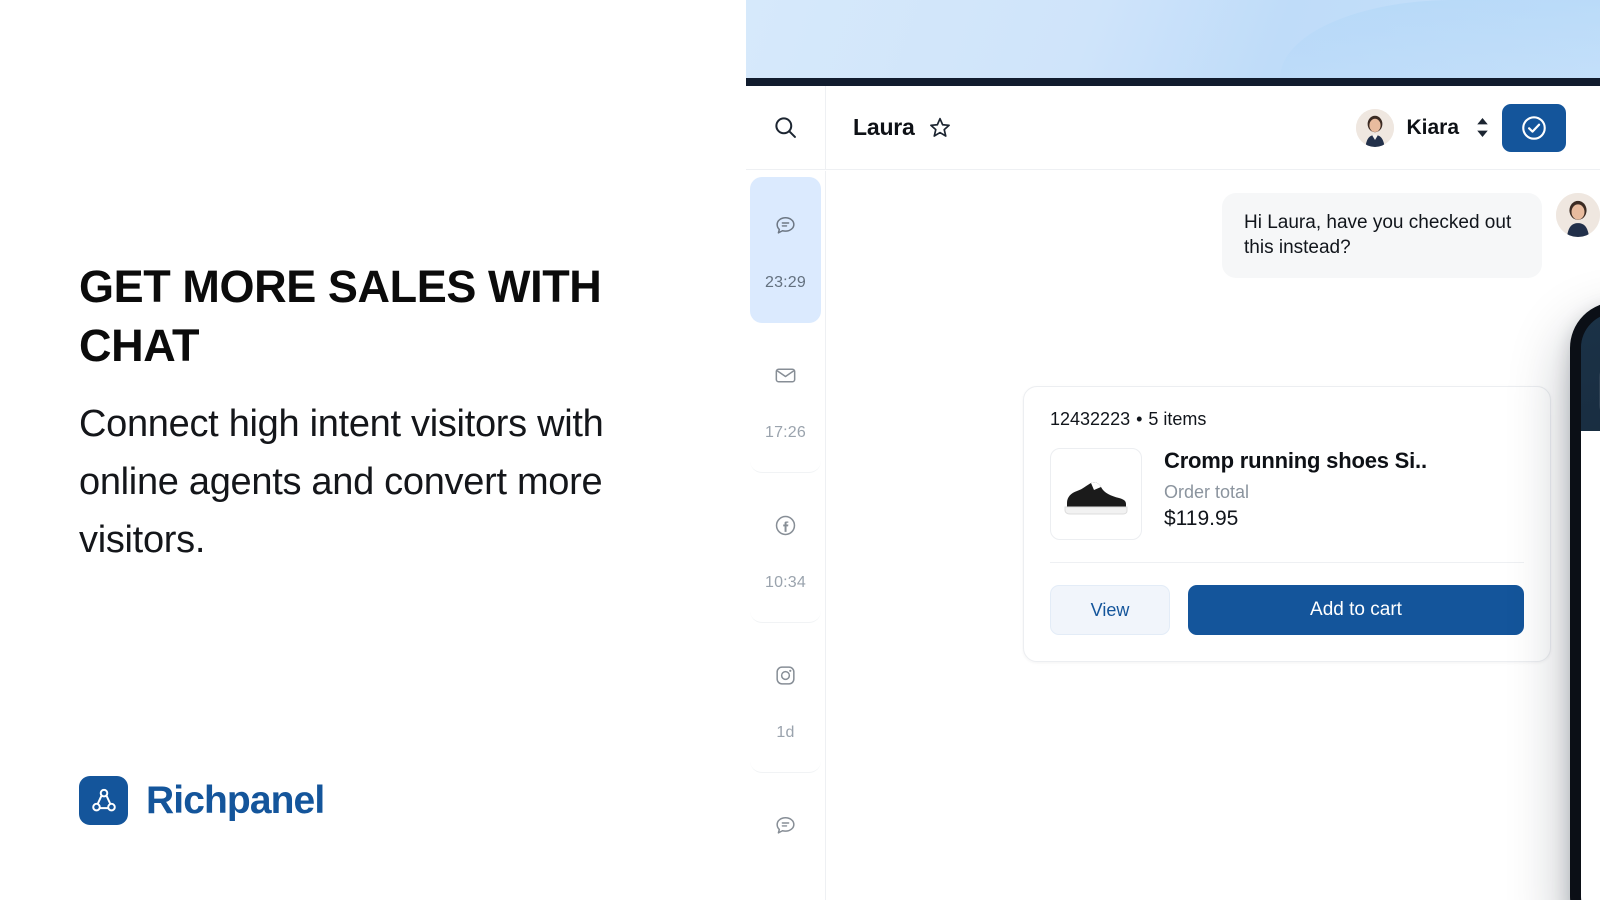 The image size is (1600, 900). I want to click on instagram-icon, so click(785, 675).